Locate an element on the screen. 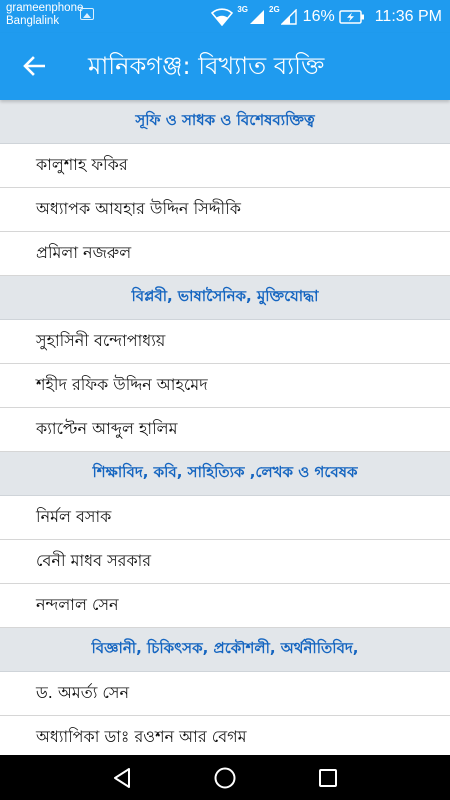 This screenshot has height=800, width=450. list-item: ড. অমর্ত্য সেন is located at coordinates (225, 694).